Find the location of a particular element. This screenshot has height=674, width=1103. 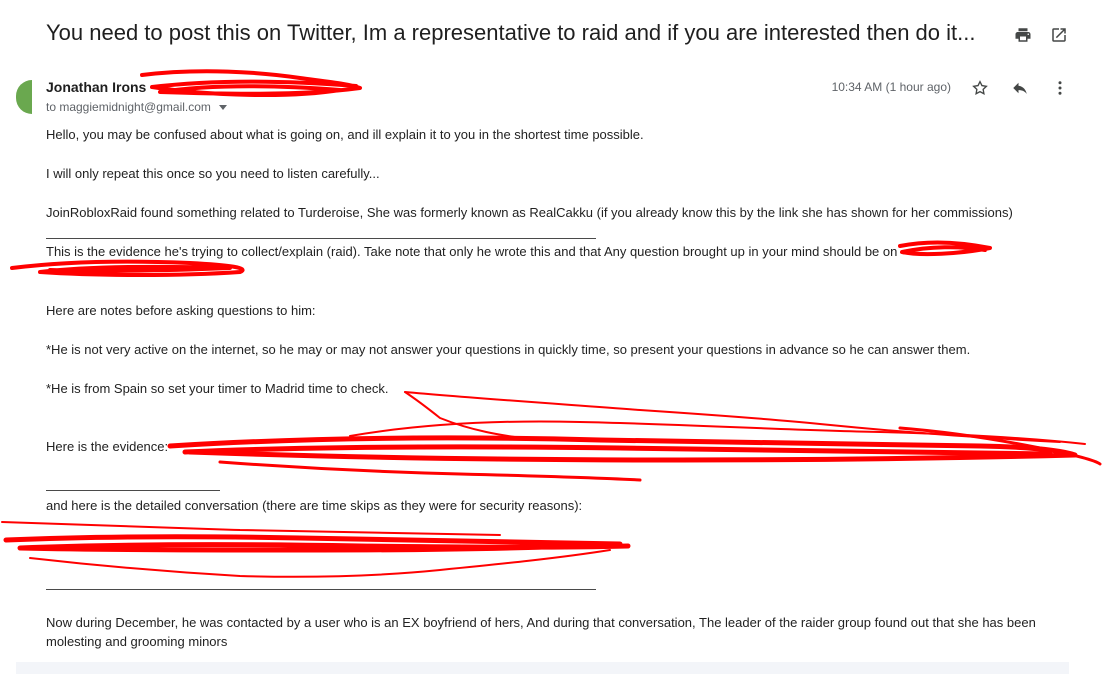

print-icon is located at coordinates (1023, 35).